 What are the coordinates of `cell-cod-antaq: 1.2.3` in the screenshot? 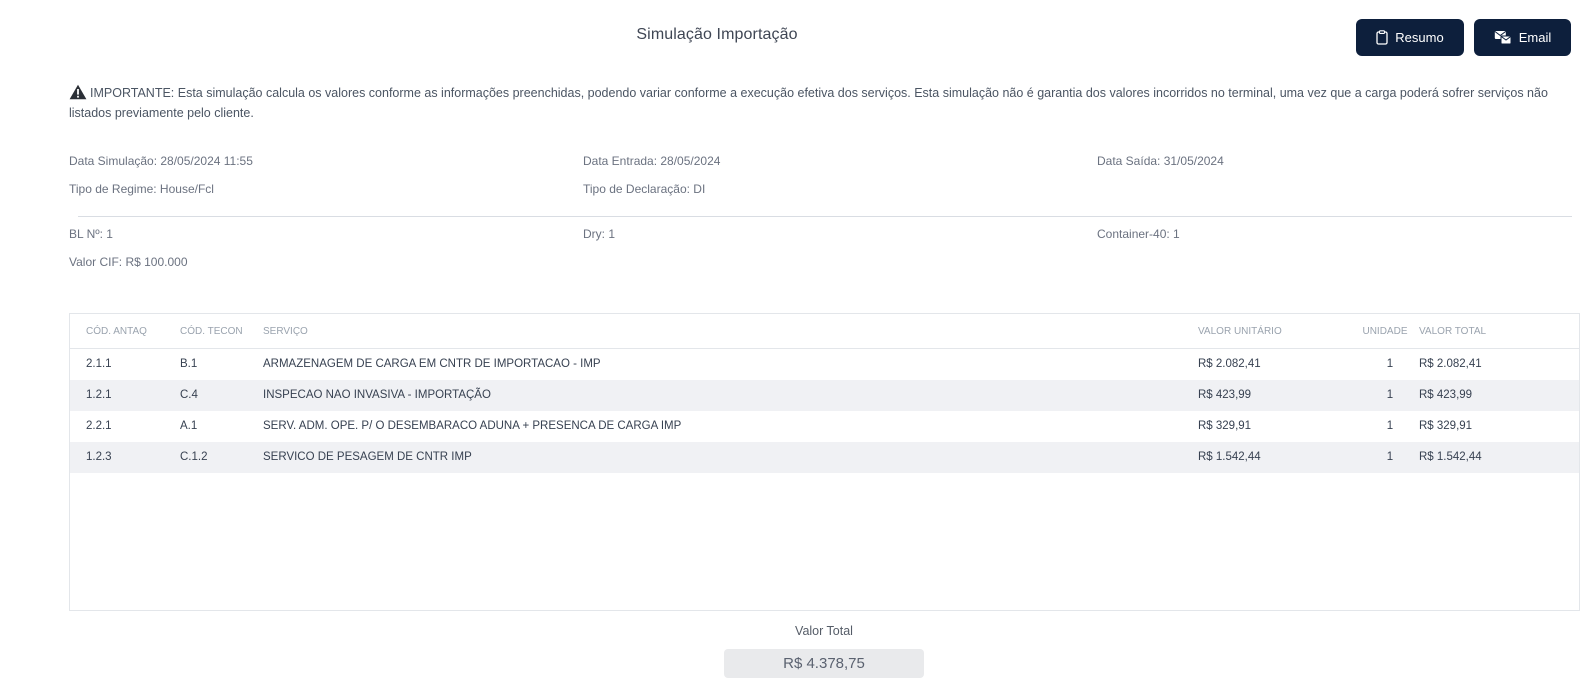 It's located at (99, 457).